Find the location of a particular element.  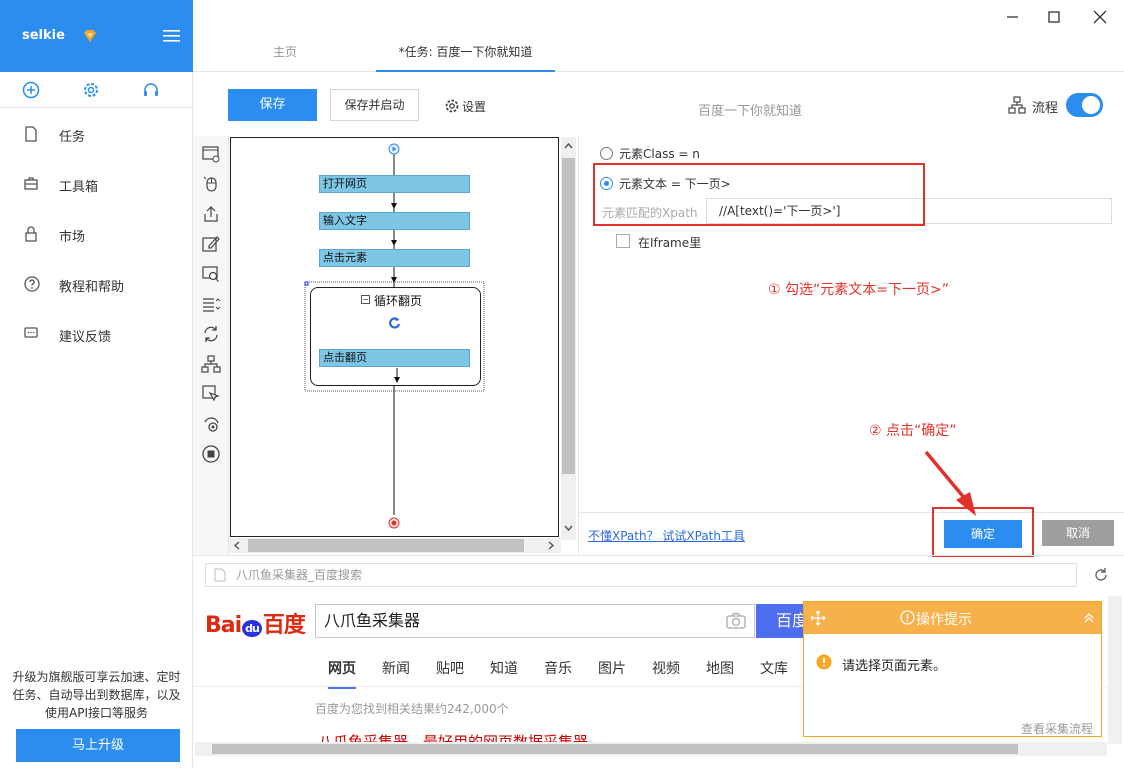

baidu-tab-tieba: 贴吧 is located at coordinates (450, 668).